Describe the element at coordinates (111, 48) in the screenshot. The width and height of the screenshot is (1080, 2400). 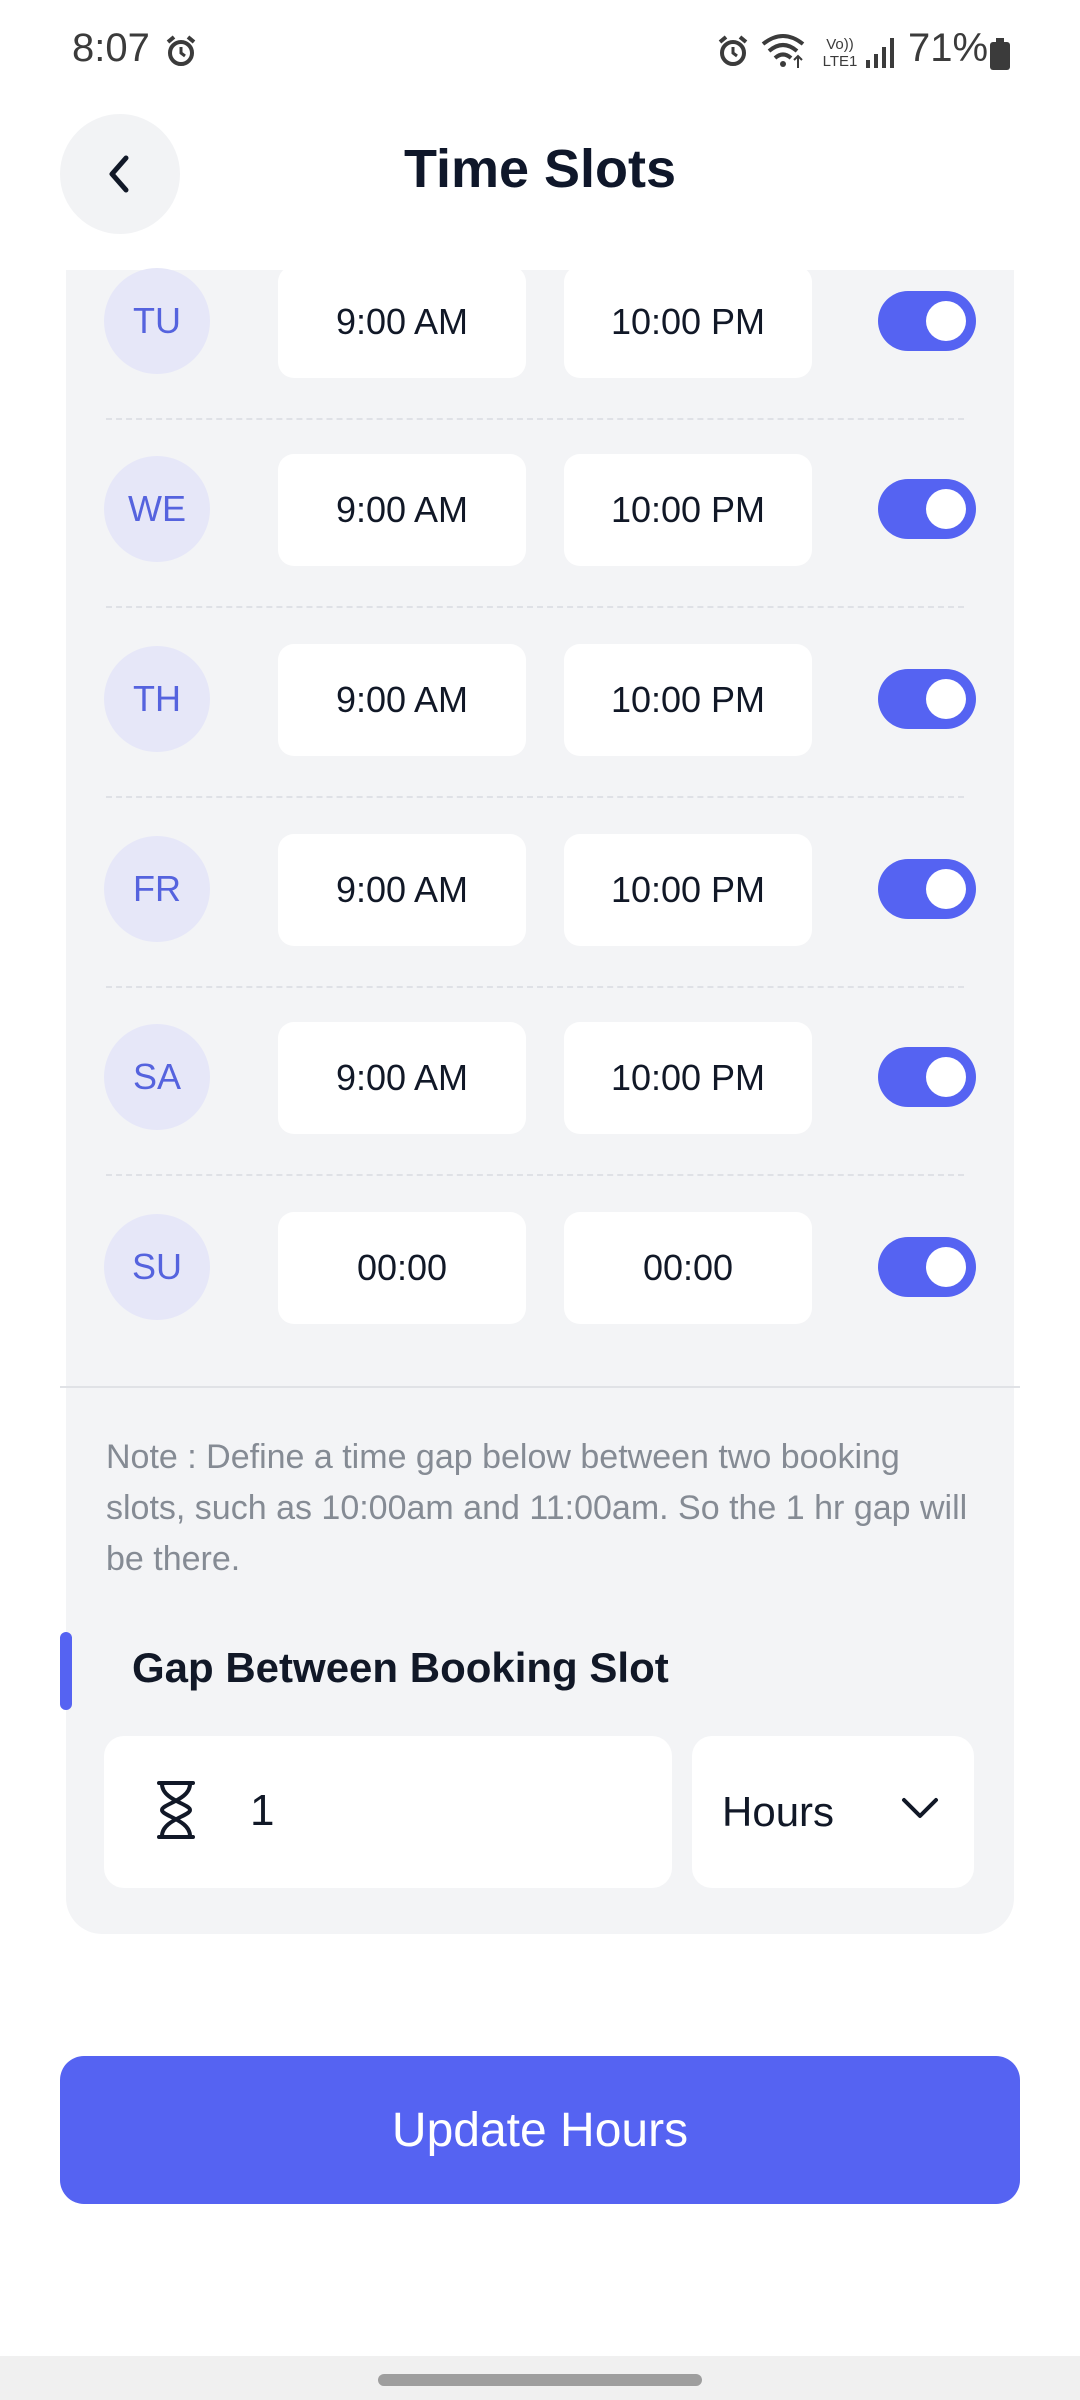
I see `status-time: 8:07` at that location.